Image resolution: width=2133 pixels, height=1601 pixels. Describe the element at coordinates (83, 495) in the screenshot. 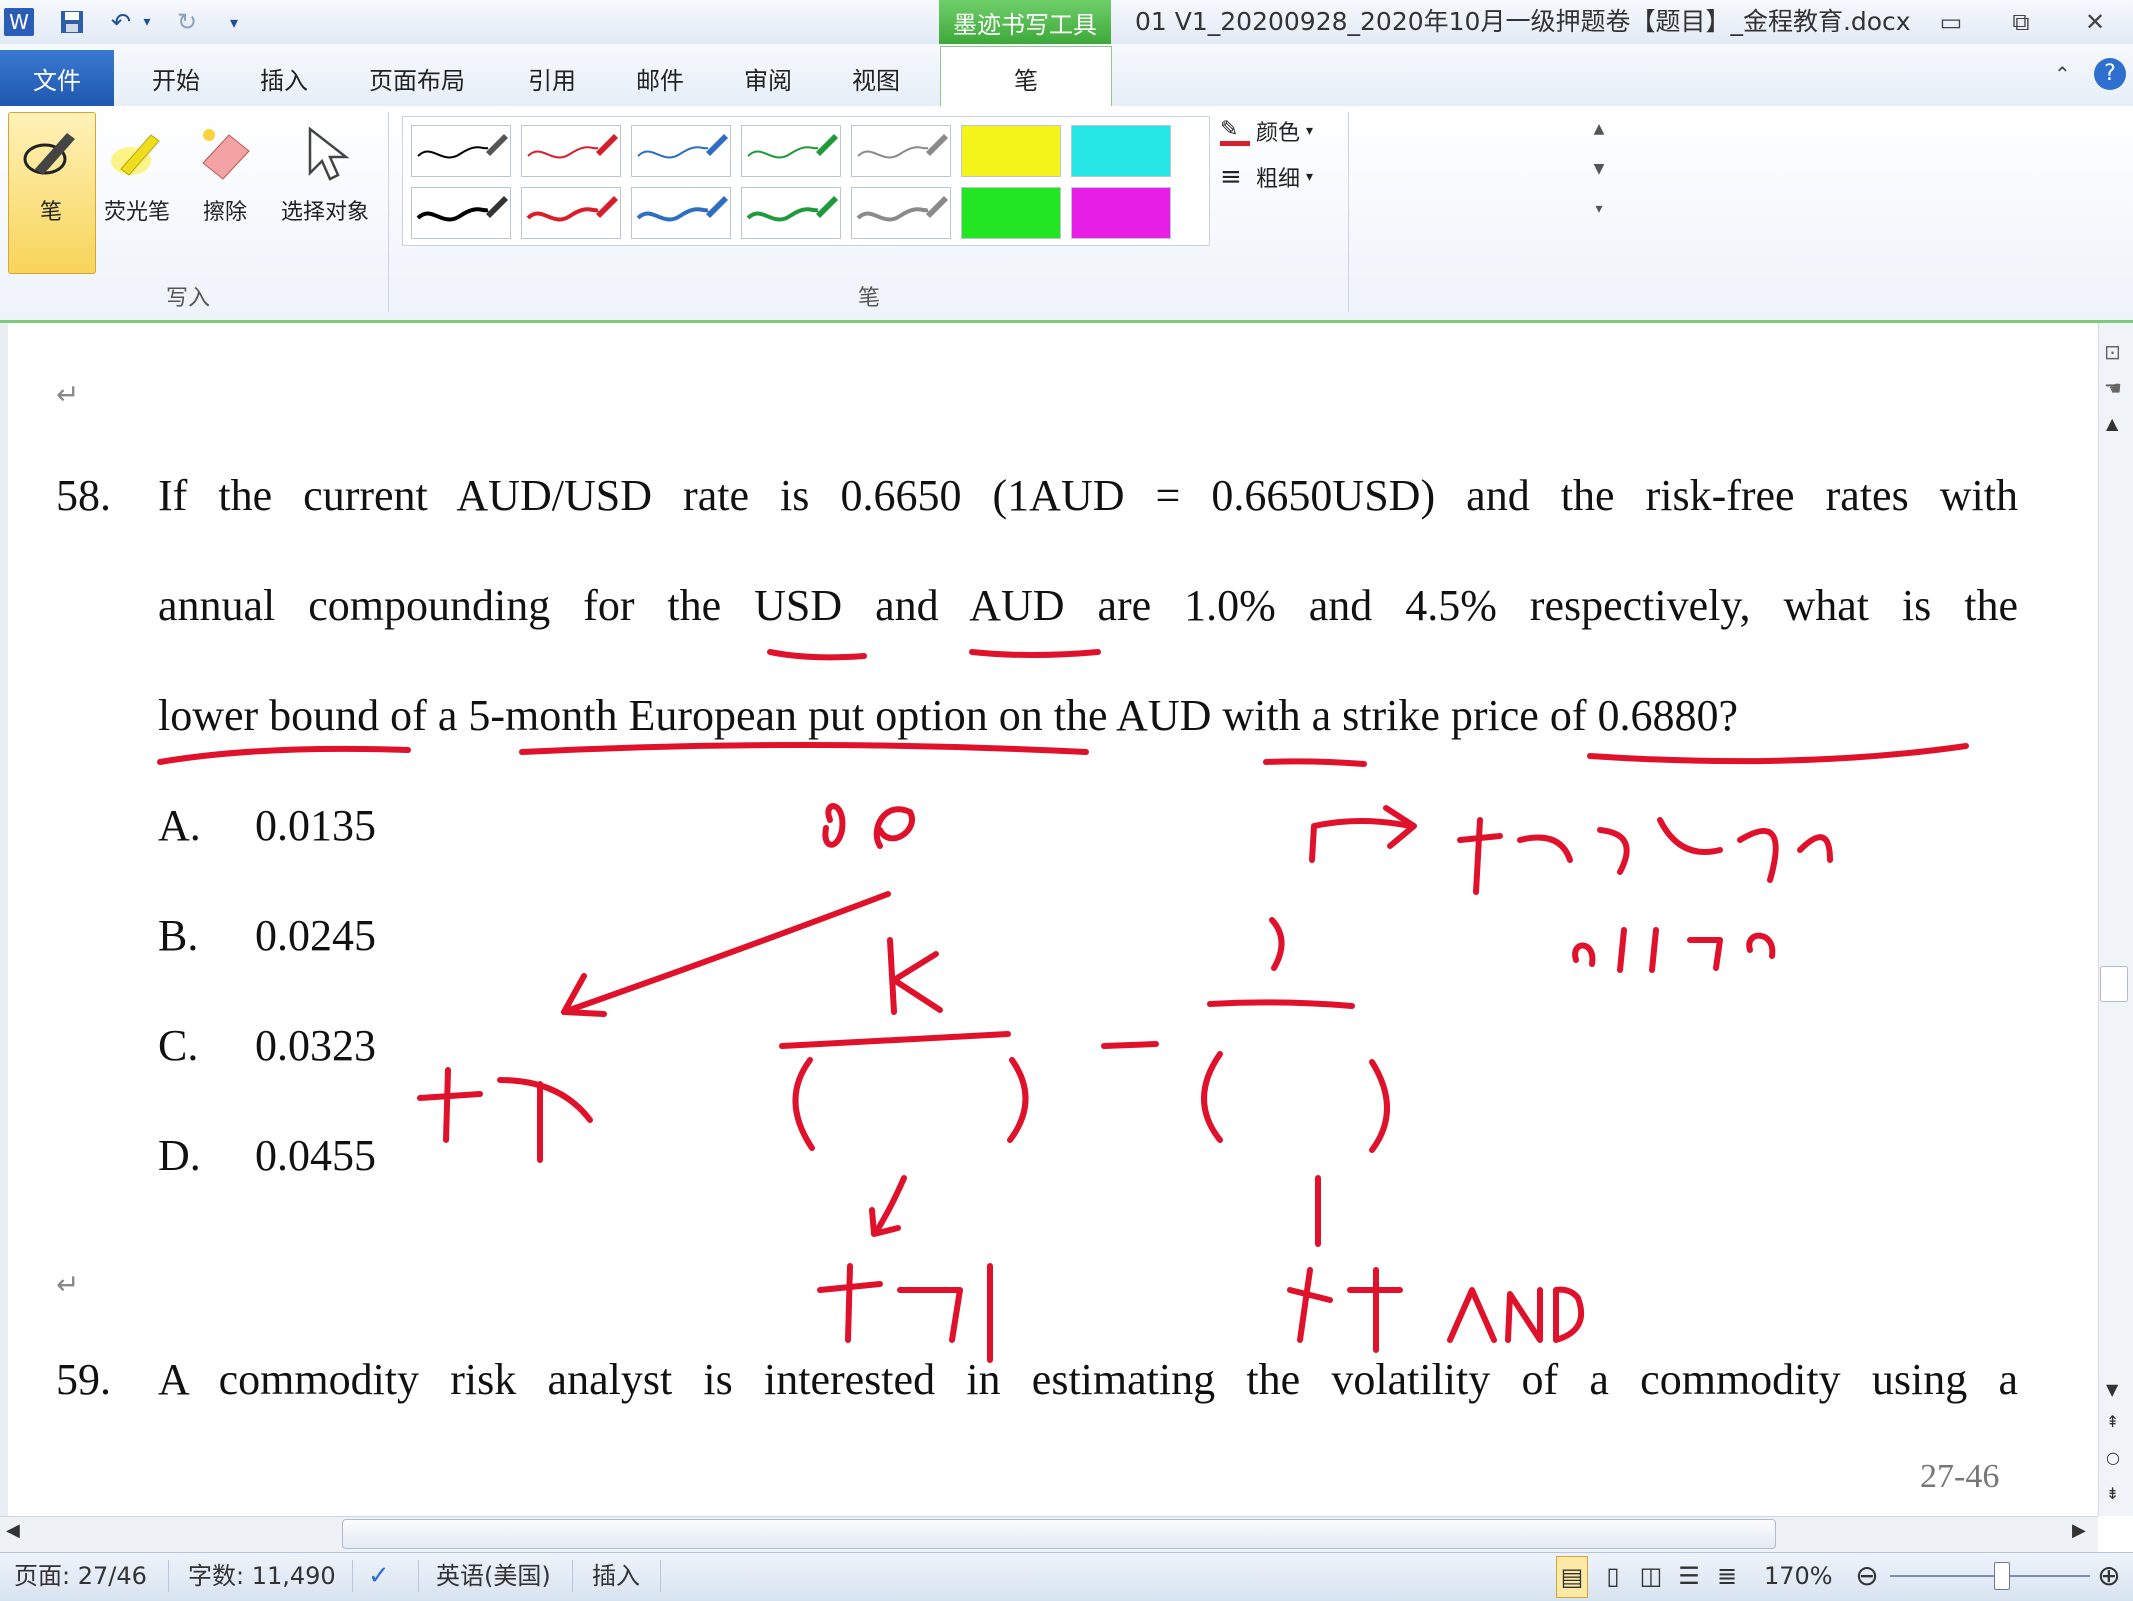

I see `question-number: 58.` at that location.